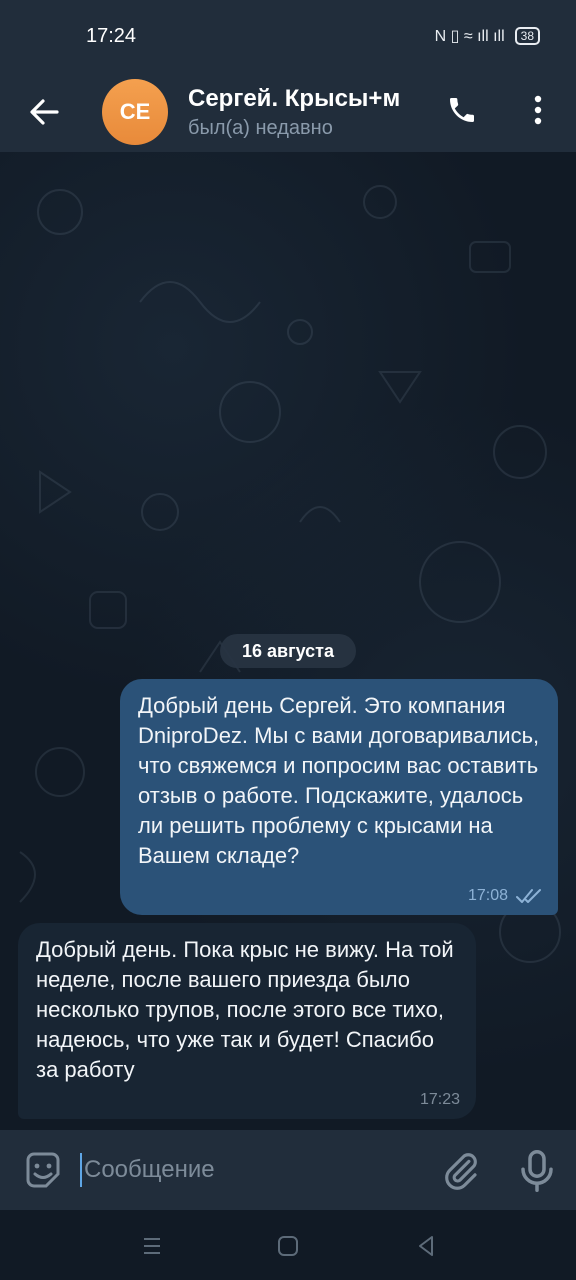 The image size is (576, 1280). Describe the element at coordinates (487, 895) in the screenshot. I see `message-time: 17:08` at that location.